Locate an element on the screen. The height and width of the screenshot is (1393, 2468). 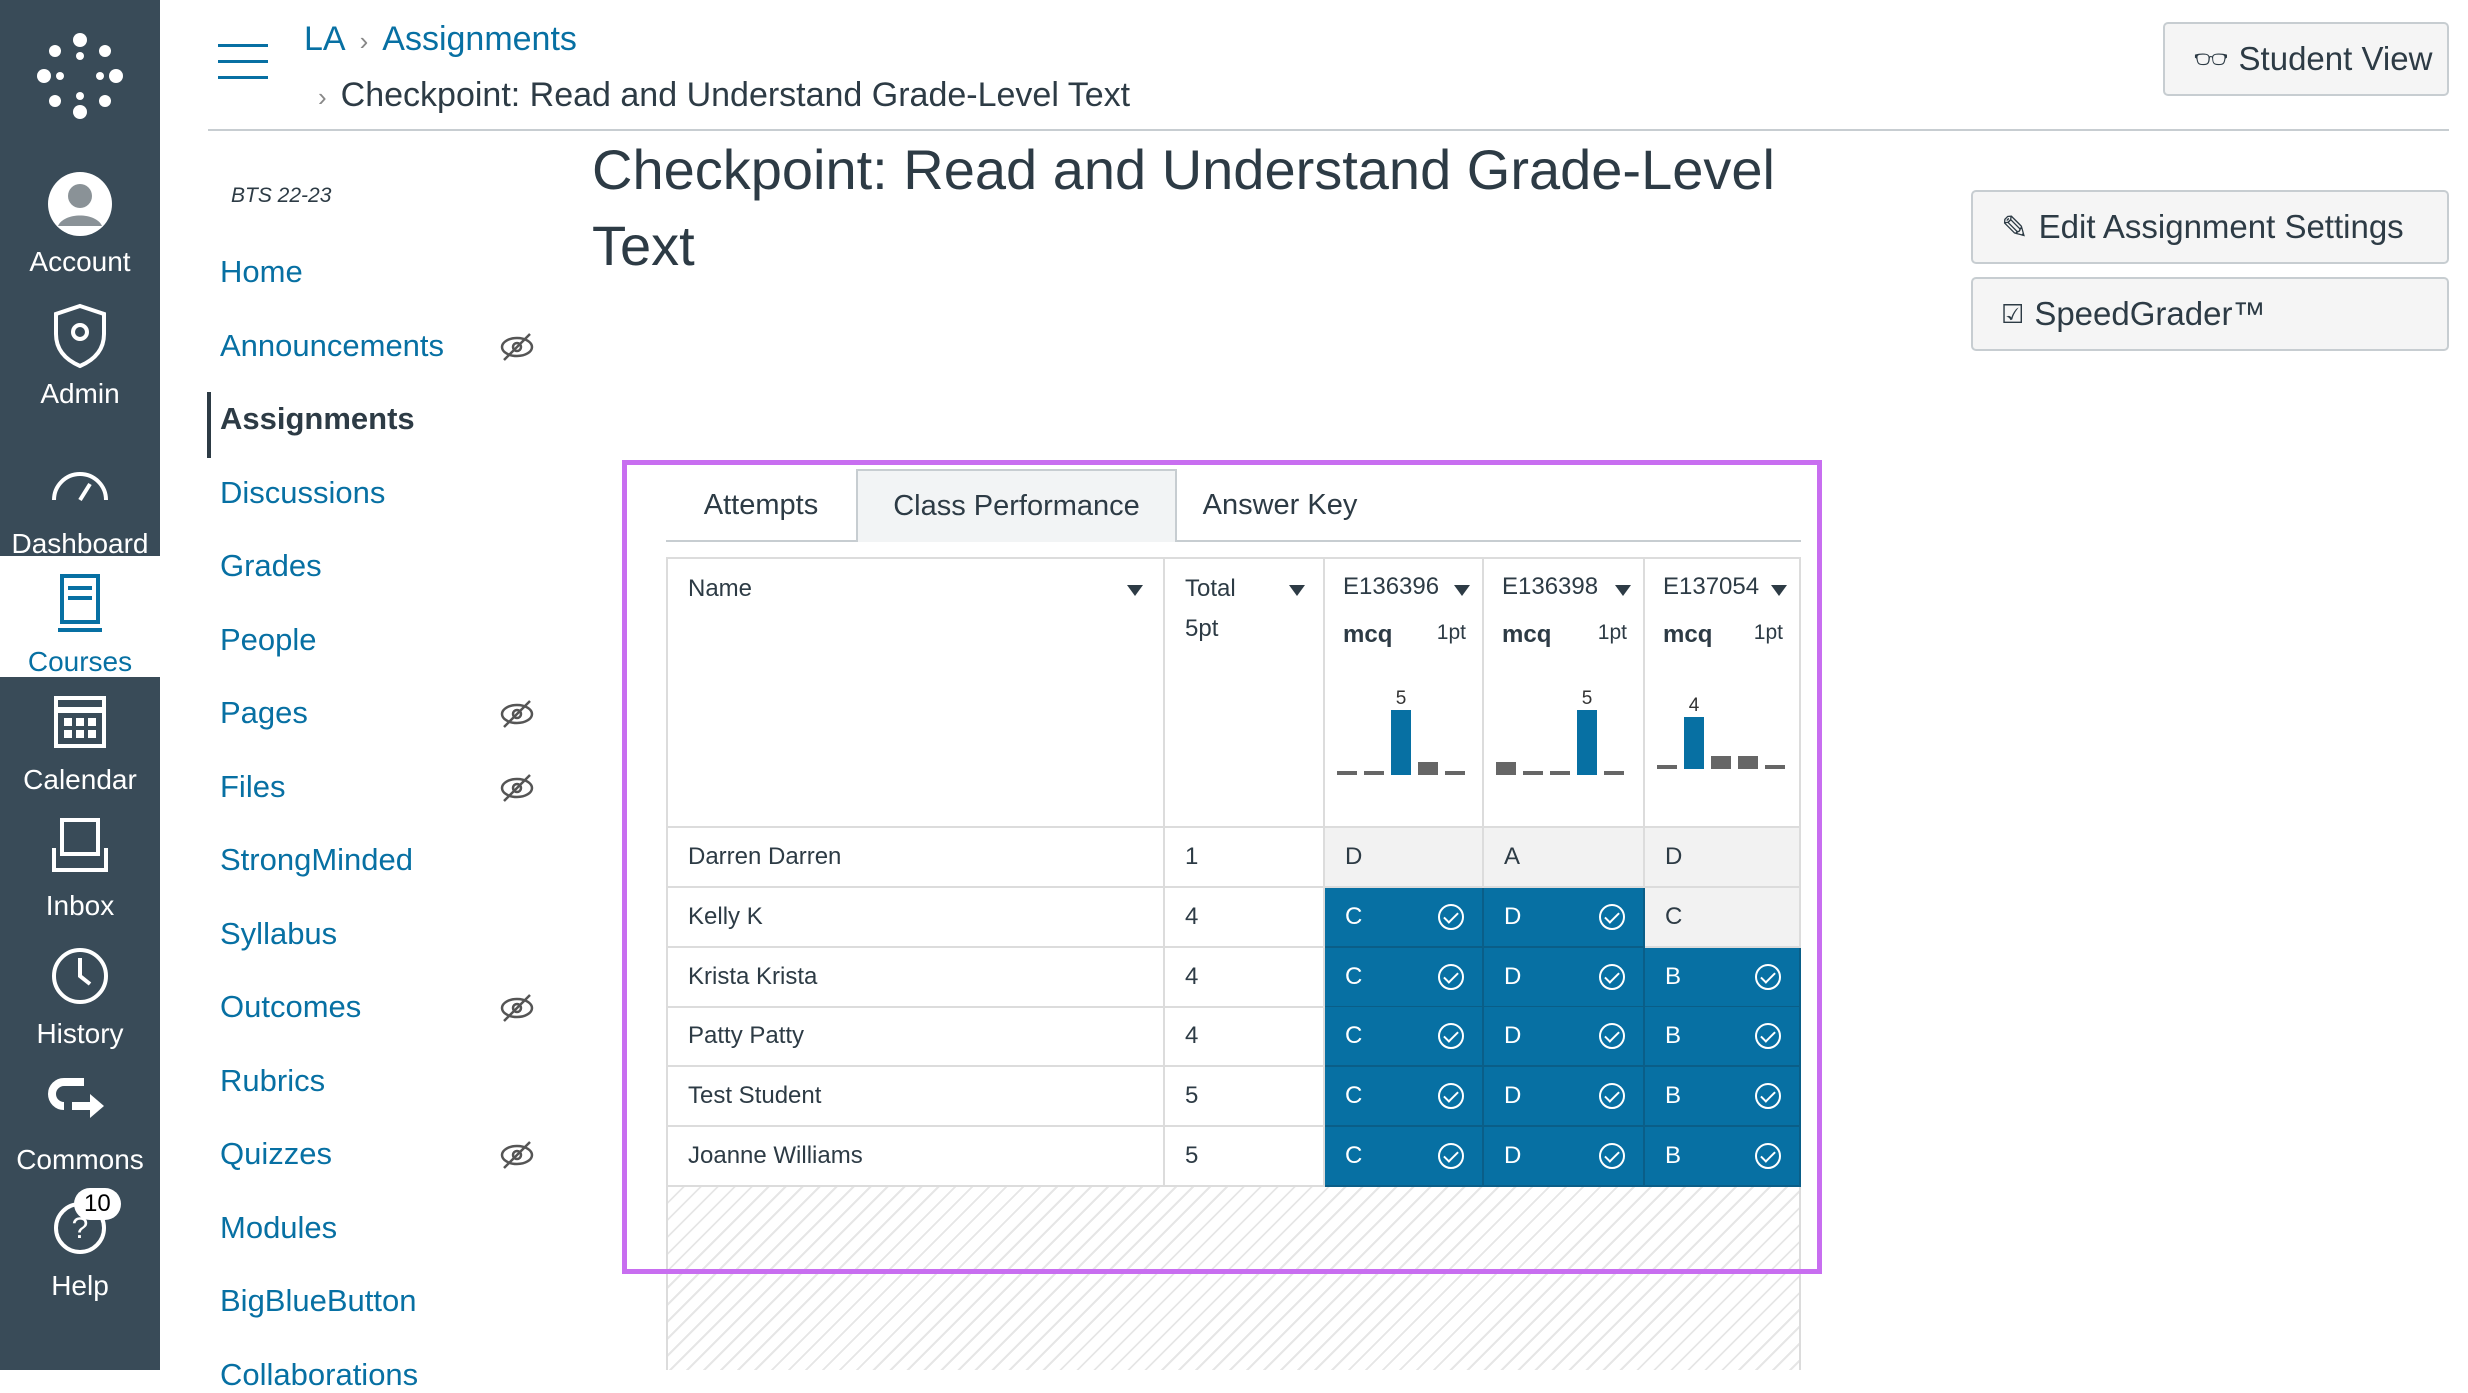
inbox-icon is located at coordinates (80, 848).